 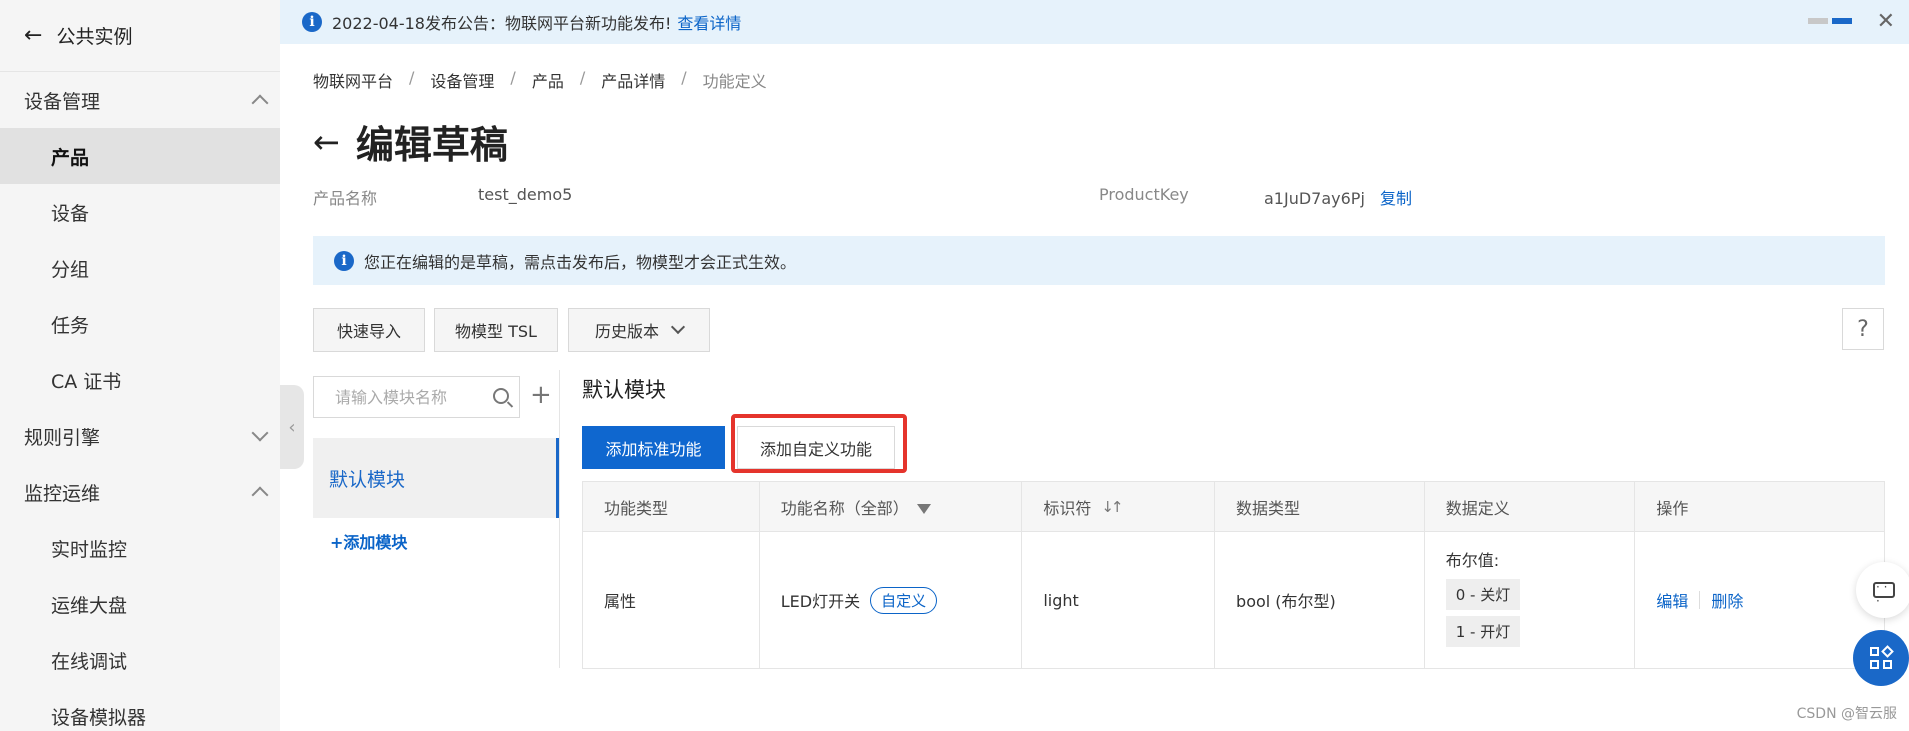 What do you see at coordinates (548, 80) in the screenshot?
I see `breadcrumb-item: 产品` at bounding box center [548, 80].